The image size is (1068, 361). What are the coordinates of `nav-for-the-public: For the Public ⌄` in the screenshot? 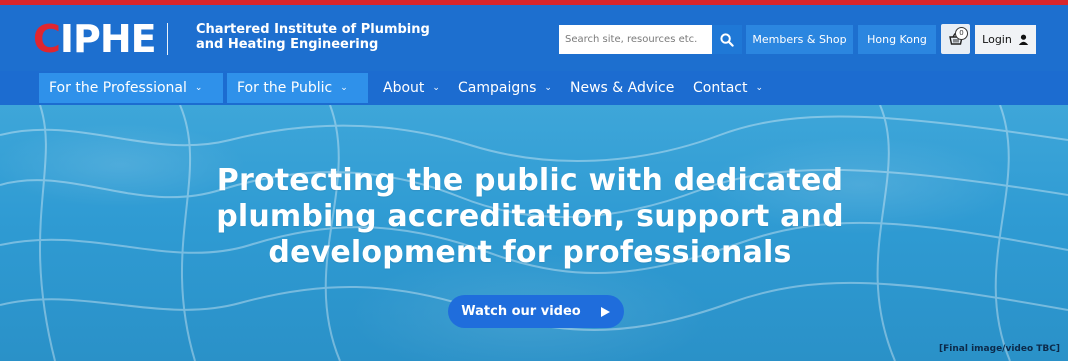 It's located at (297, 88).